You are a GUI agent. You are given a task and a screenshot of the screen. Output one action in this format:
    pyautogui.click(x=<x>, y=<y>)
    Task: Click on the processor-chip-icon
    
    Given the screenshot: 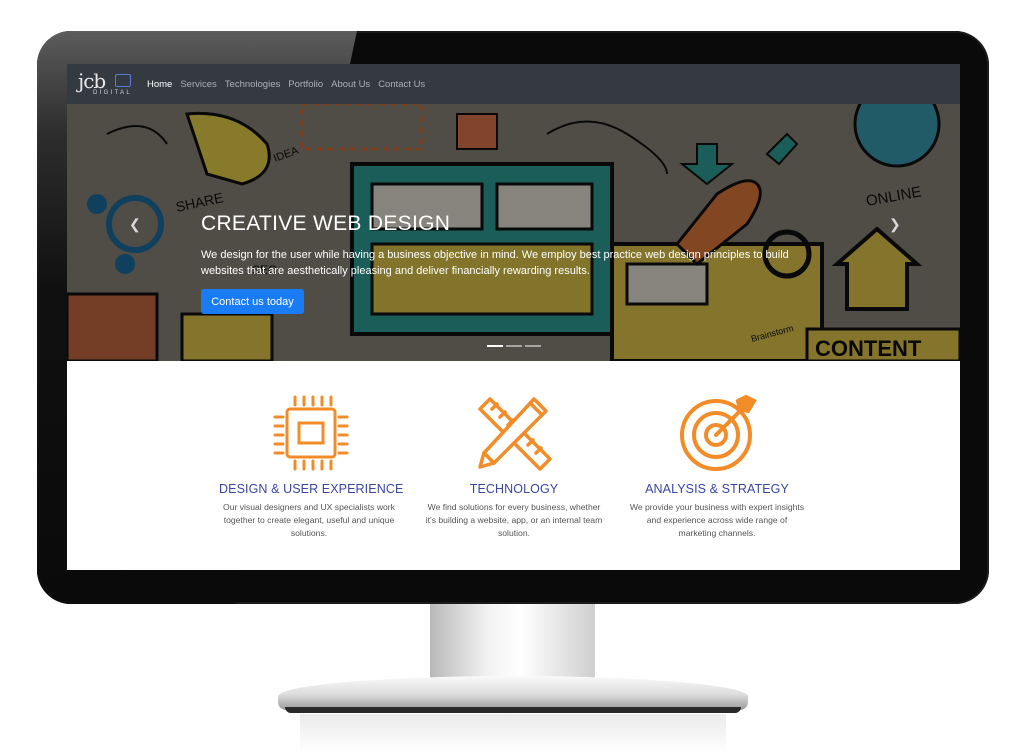 What is the action you would take?
    pyautogui.click(x=311, y=433)
    